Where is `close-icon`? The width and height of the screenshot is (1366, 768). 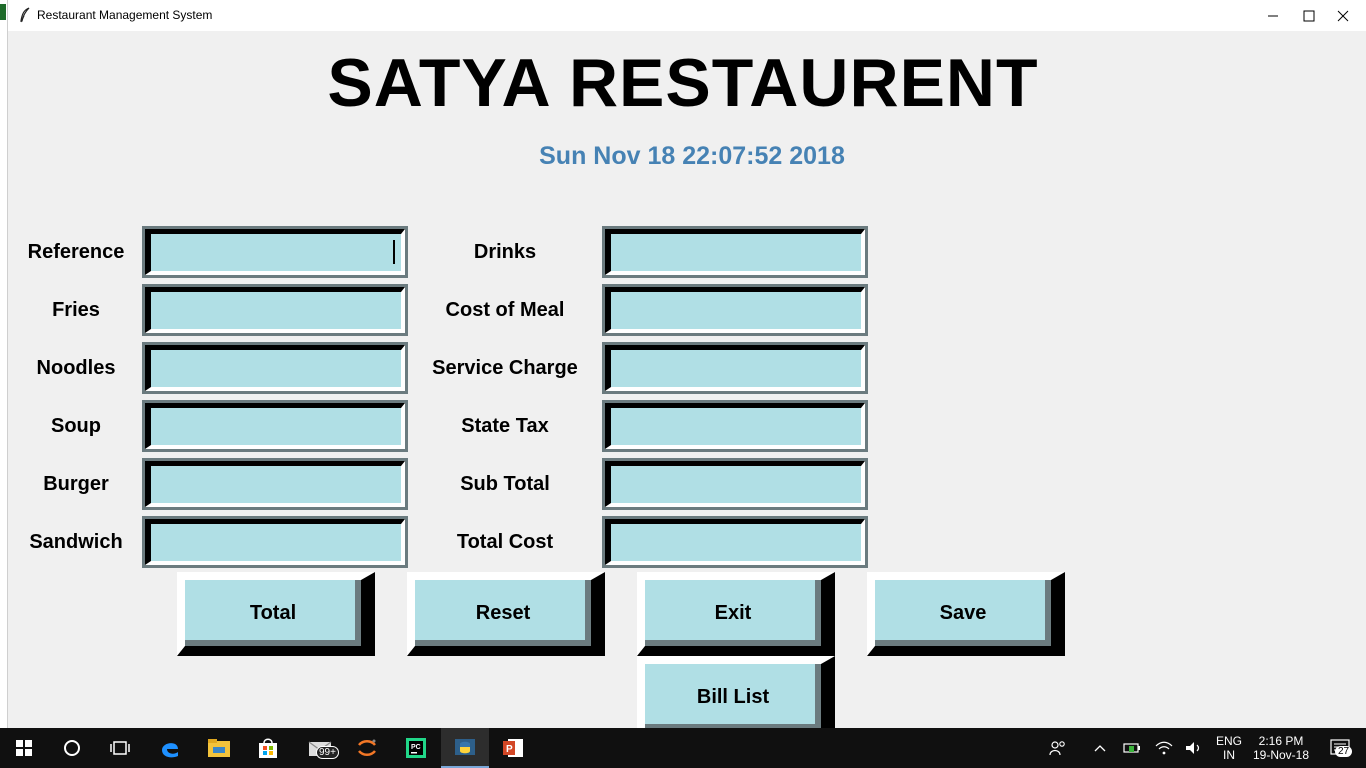
close-icon is located at coordinates (1343, 15).